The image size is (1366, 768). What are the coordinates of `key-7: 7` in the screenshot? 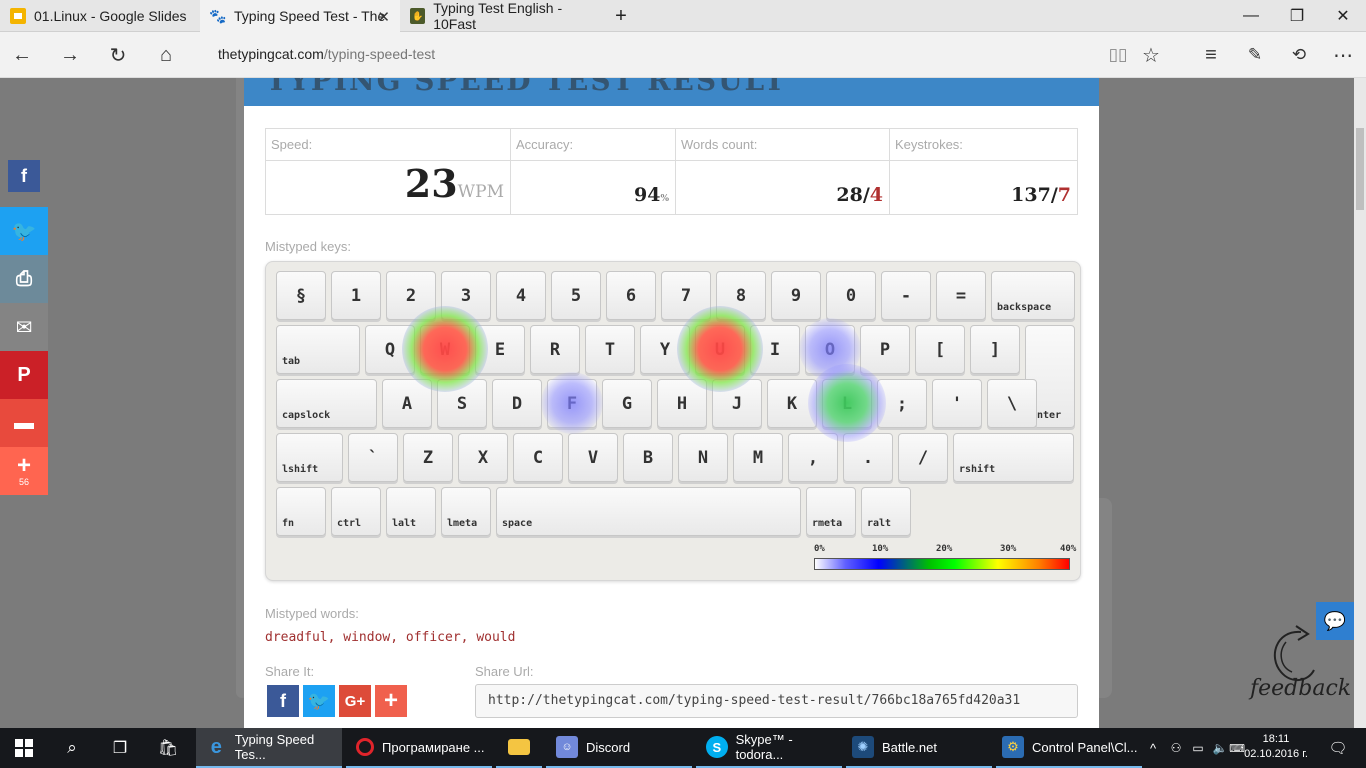 It's located at (686, 295).